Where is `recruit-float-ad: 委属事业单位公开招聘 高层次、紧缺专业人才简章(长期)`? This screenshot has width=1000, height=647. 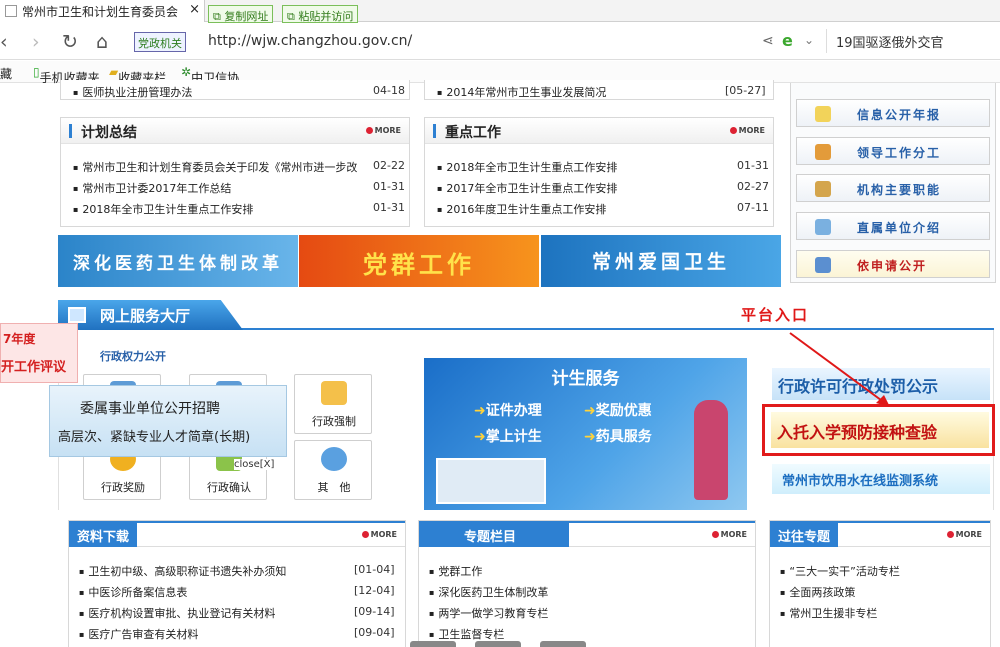 recruit-float-ad: 委属事业单位公开招聘 高层次、紧缺专业人才简章(长期) is located at coordinates (168, 421).